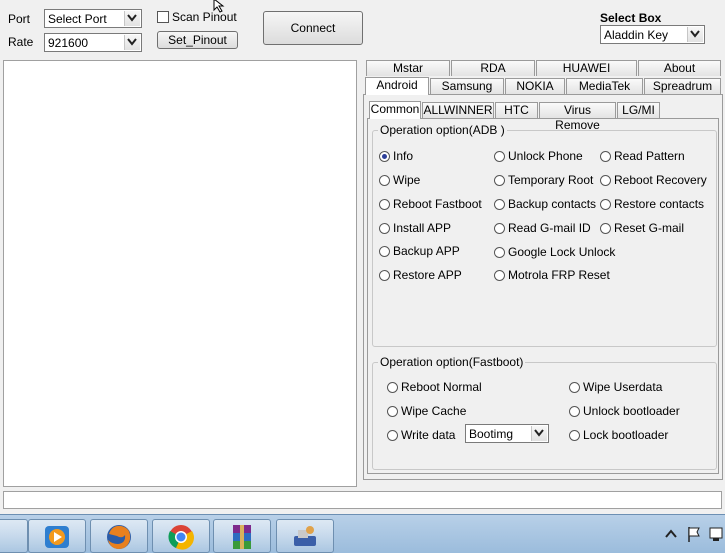  Describe the element at coordinates (397, 86) in the screenshot. I see `tab-android: Android` at that location.